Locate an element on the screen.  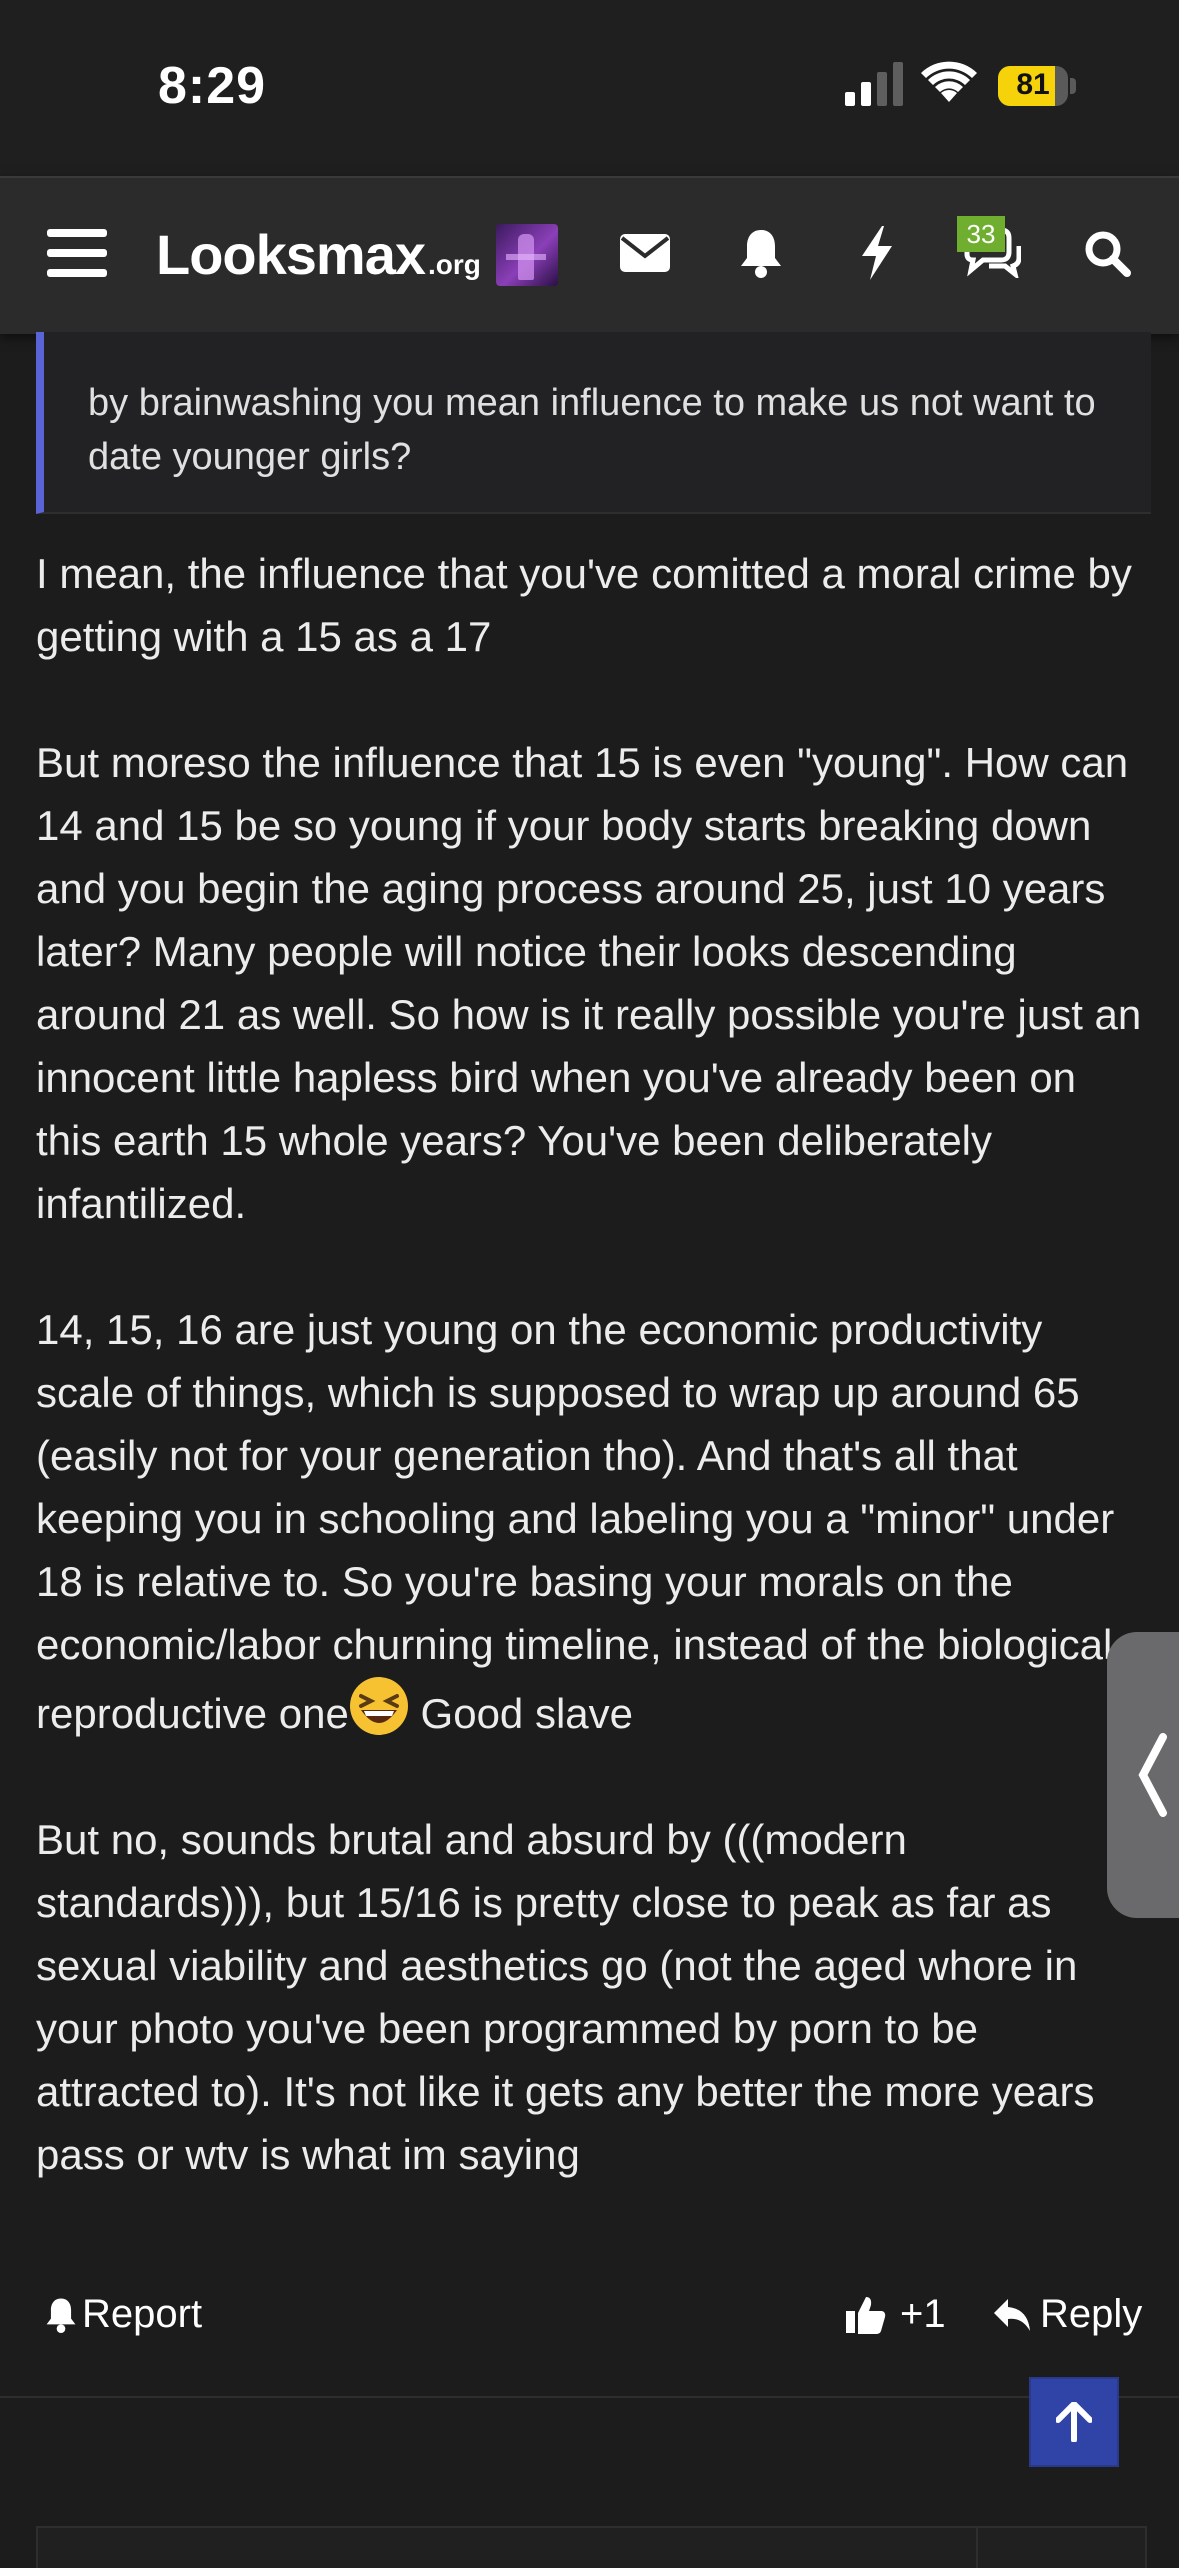
reply-icon is located at coordinates (1012, 2314).